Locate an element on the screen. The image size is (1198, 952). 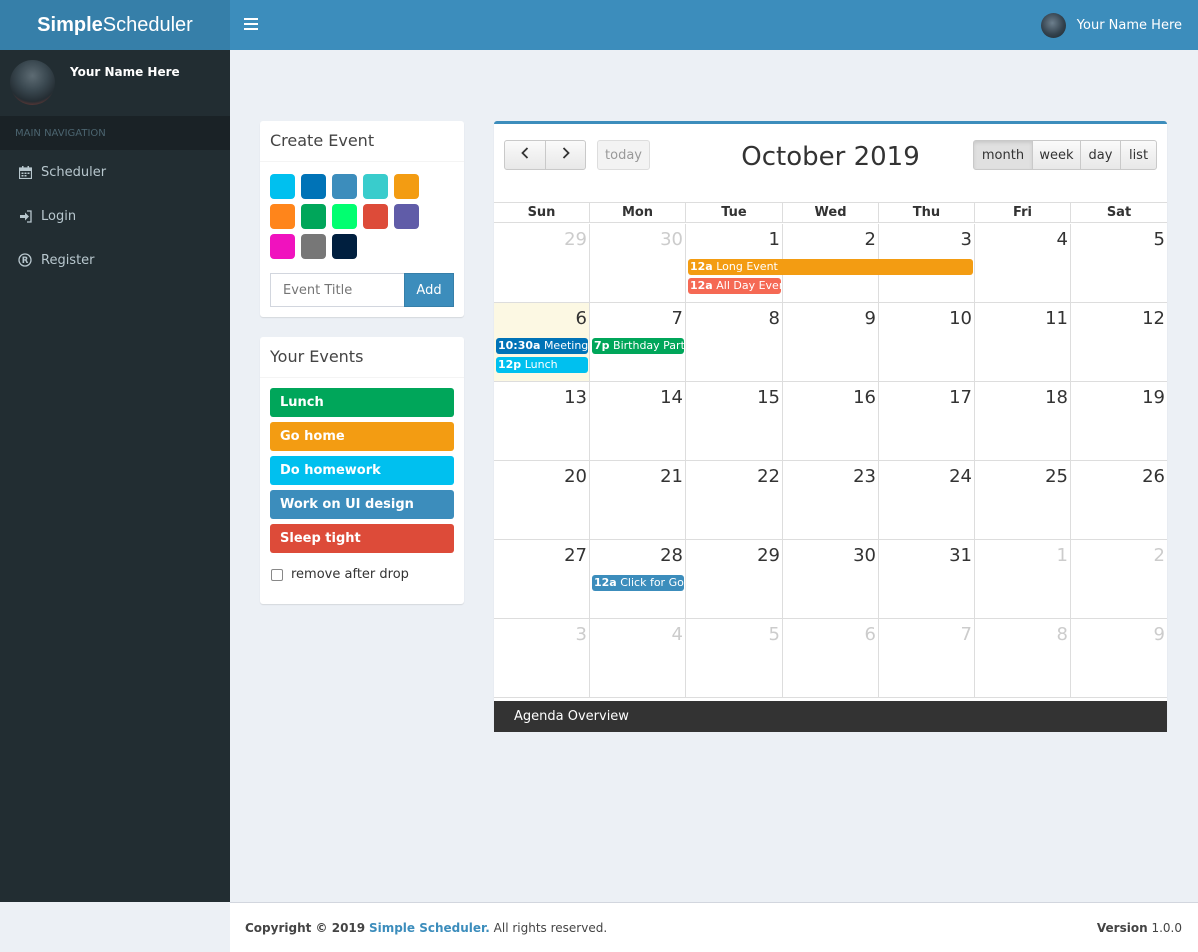
day-cell: 18 is located at coordinates (1023, 421).